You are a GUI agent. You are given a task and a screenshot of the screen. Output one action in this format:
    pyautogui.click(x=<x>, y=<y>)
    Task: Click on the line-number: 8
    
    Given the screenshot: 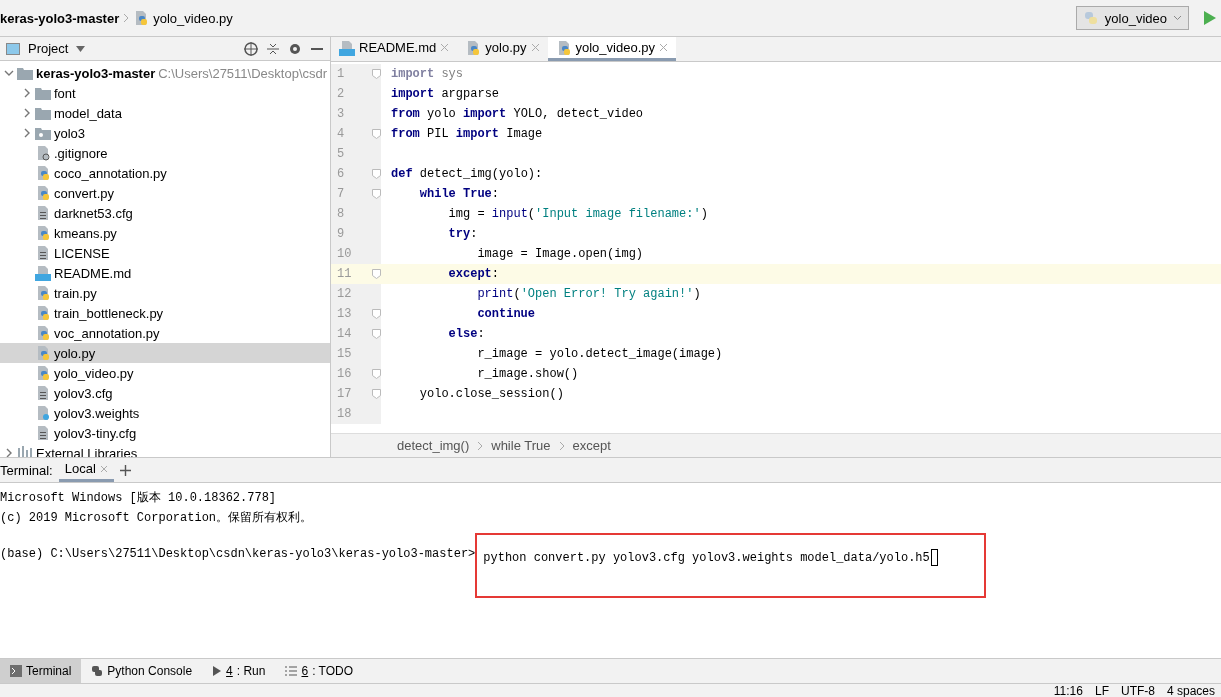 What is the action you would take?
    pyautogui.click(x=341, y=214)
    